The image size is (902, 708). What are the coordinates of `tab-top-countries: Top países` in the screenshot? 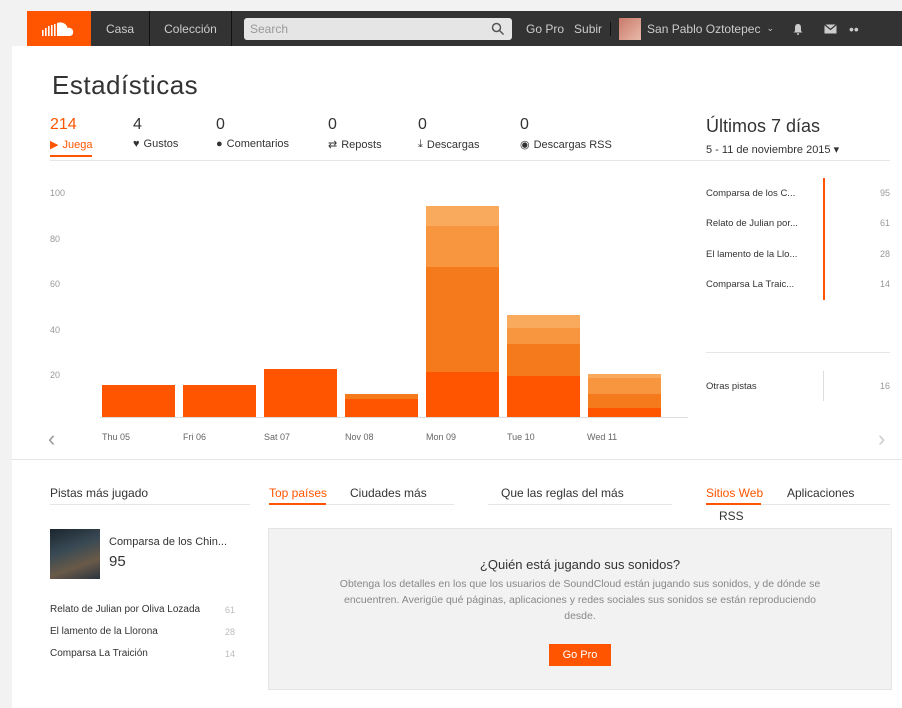 It's located at (298, 493).